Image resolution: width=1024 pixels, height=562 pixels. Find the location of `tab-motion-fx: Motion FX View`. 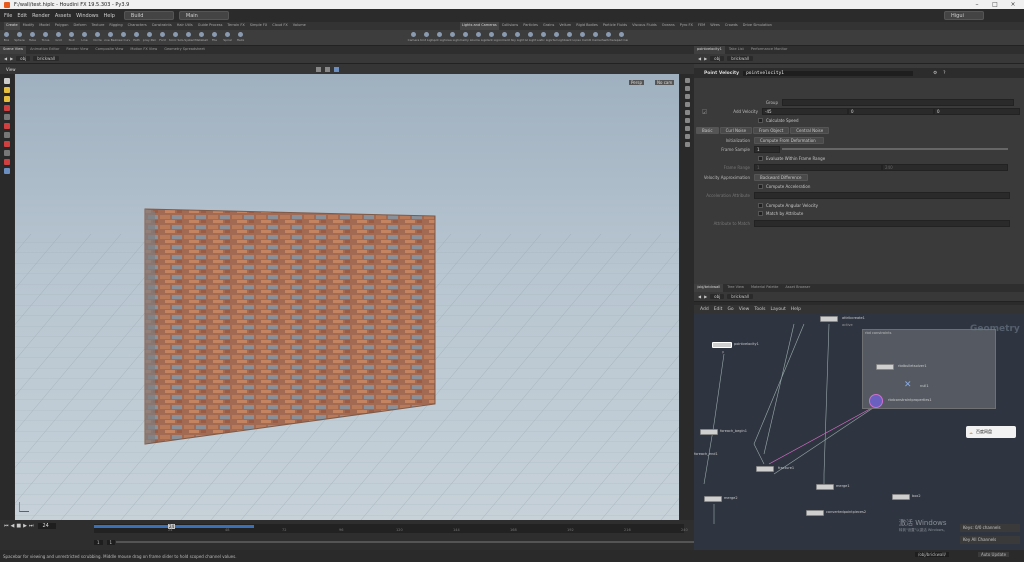

tab-motion-fx: Motion FX View is located at coordinates (143, 50).